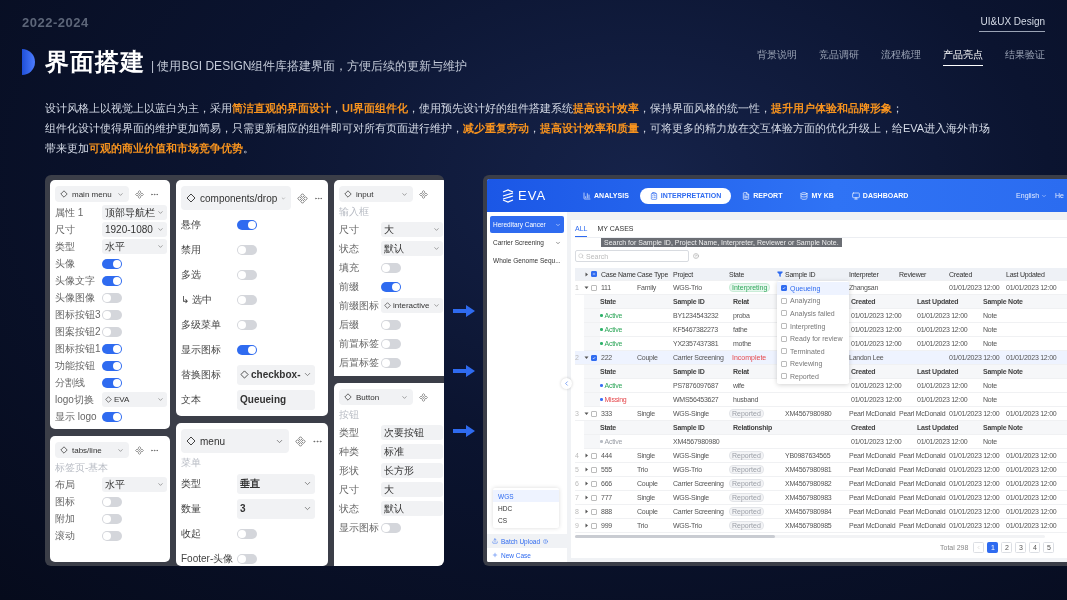 This screenshot has width=1067, height=600. I want to click on chart-icon, so click(587, 195).